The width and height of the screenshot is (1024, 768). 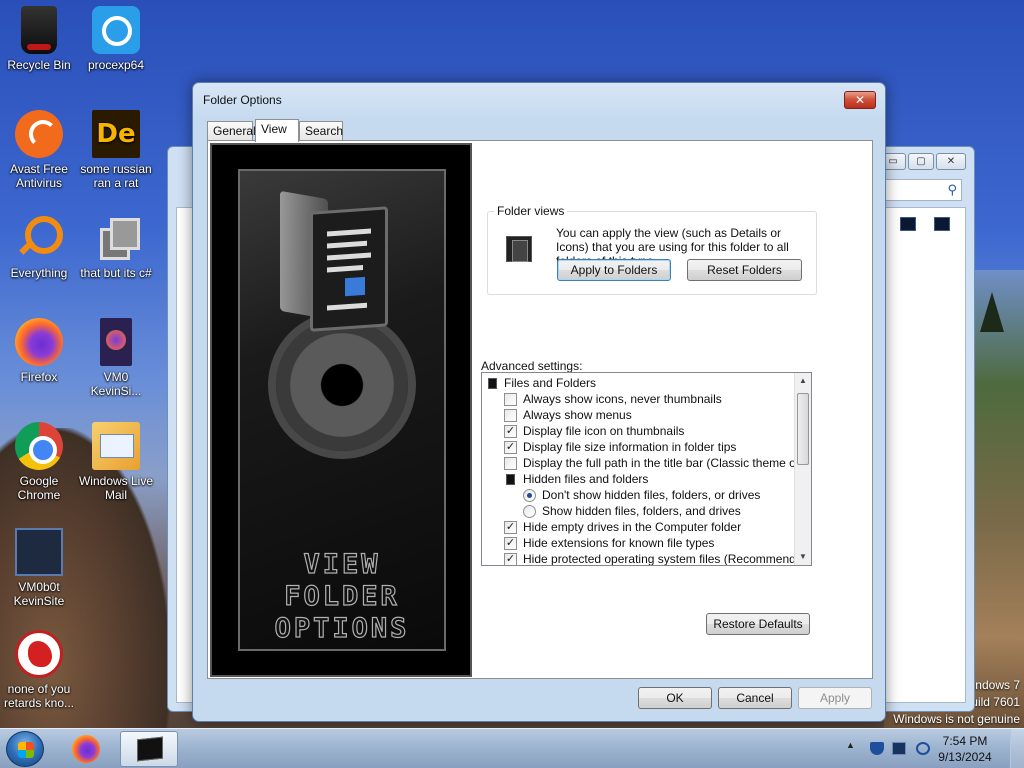 I want to click on chrome-icon, so click(x=39, y=446).